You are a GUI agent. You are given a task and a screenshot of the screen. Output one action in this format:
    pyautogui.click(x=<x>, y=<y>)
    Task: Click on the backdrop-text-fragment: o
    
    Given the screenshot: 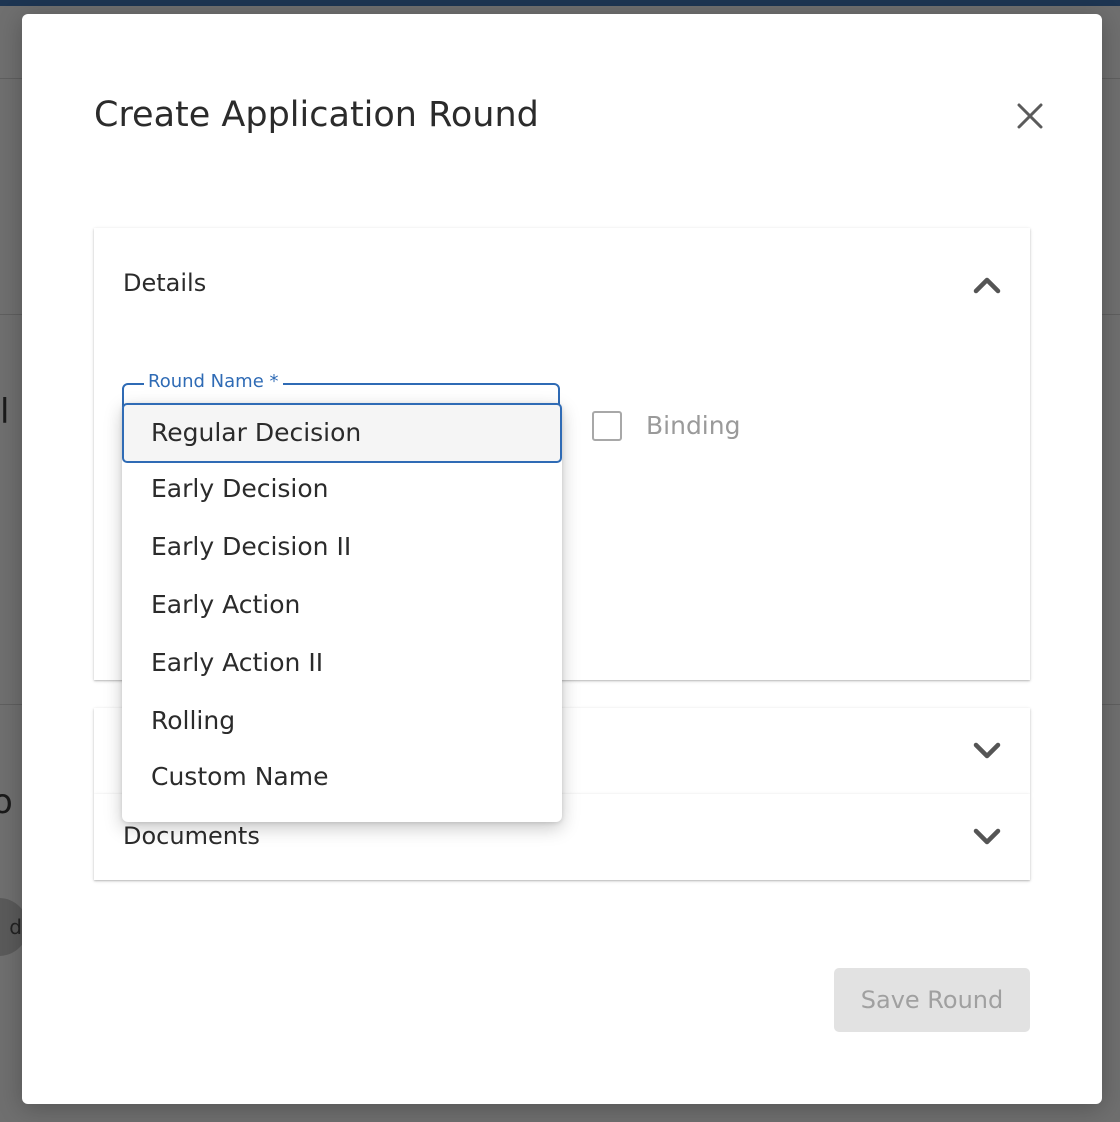 What is the action you would take?
    pyautogui.click(x=6, y=802)
    